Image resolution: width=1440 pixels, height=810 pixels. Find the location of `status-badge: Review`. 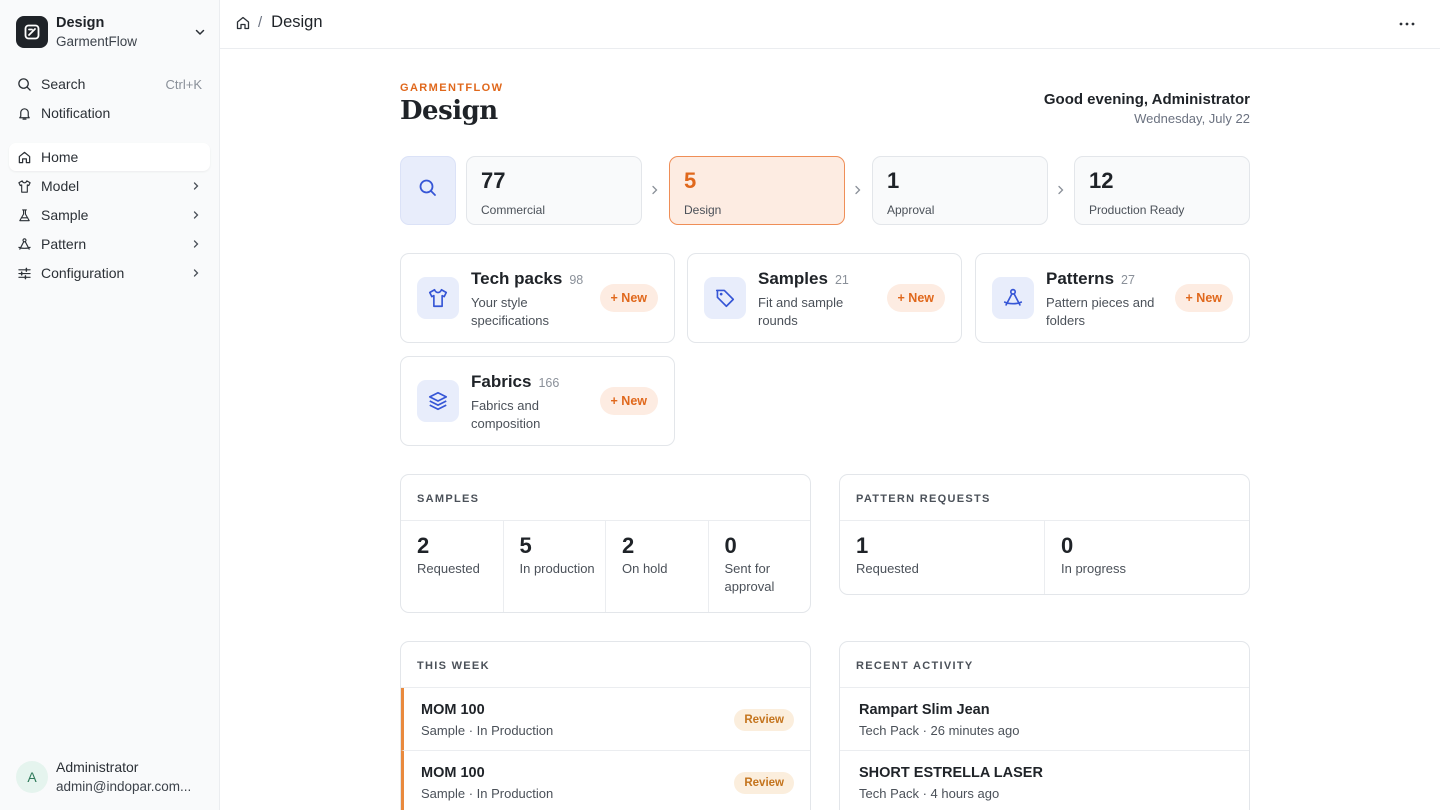

status-badge: Review is located at coordinates (764, 783).